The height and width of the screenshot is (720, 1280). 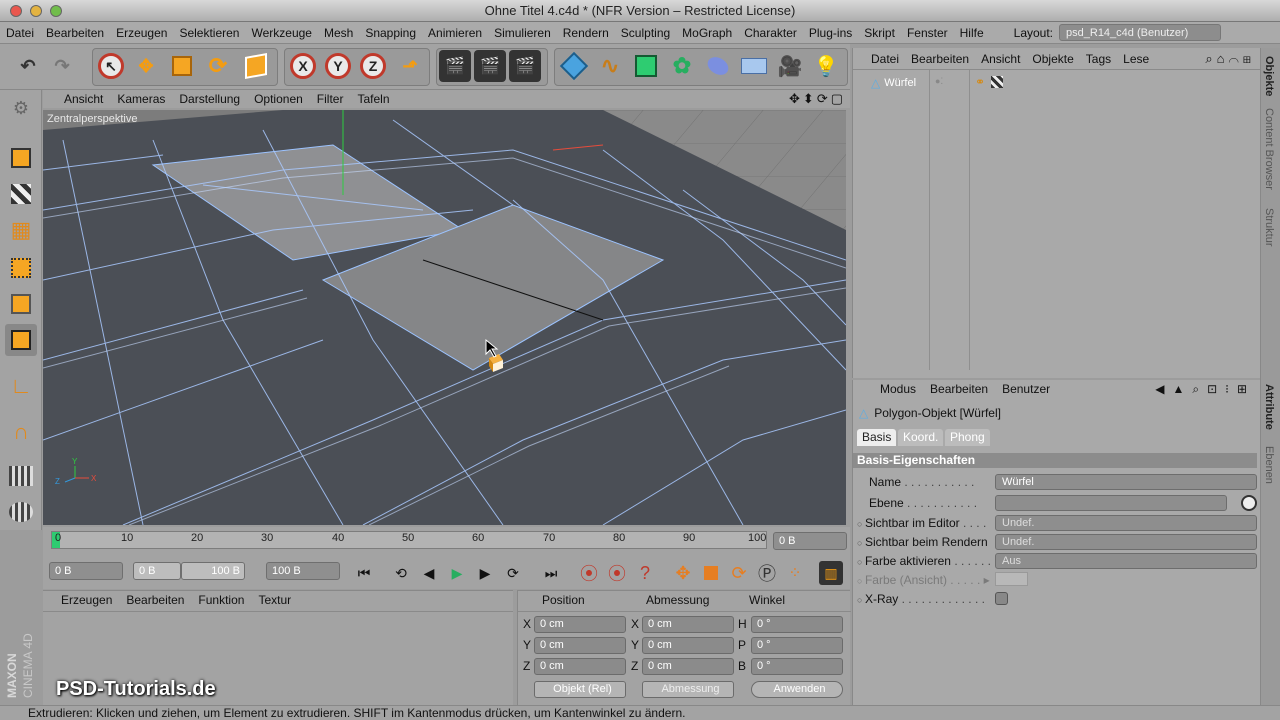 What do you see at coordinates (574, 66) in the screenshot?
I see `cube-object-icon` at bounding box center [574, 66].